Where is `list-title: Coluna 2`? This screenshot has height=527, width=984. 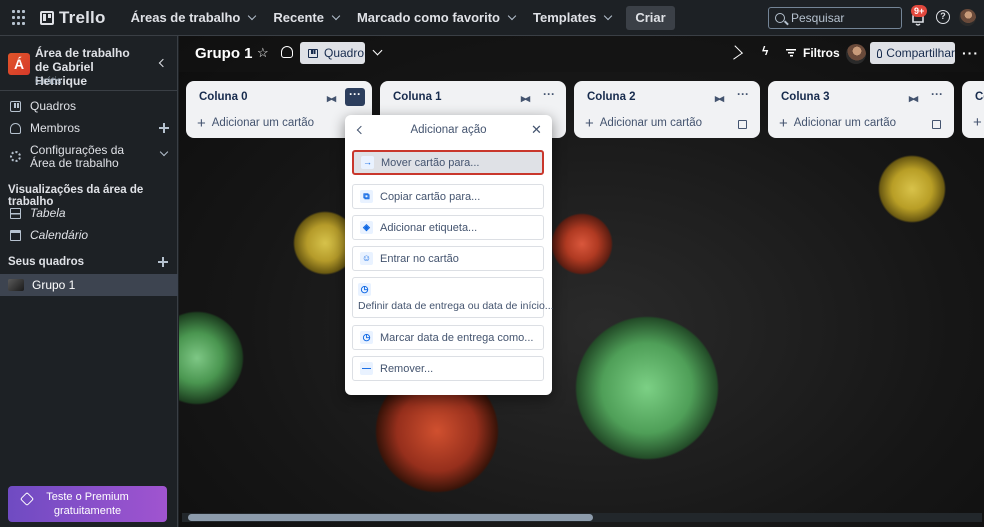
list-title: Coluna 2 is located at coordinates (611, 97).